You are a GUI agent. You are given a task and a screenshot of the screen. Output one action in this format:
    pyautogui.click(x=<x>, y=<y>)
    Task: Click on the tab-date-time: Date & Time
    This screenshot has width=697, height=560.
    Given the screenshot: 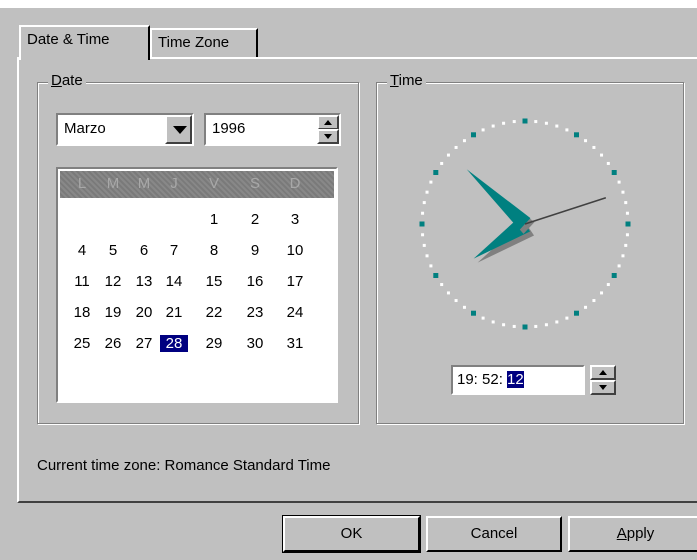 What is the action you would take?
    pyautogui.click(x=84, y=42)
    